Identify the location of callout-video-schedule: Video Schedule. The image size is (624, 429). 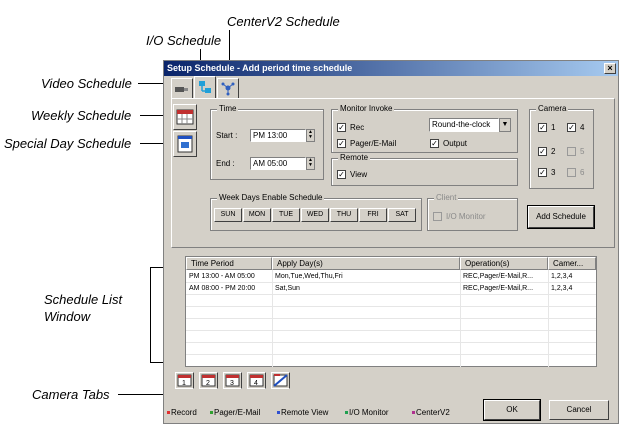
(86, 83).